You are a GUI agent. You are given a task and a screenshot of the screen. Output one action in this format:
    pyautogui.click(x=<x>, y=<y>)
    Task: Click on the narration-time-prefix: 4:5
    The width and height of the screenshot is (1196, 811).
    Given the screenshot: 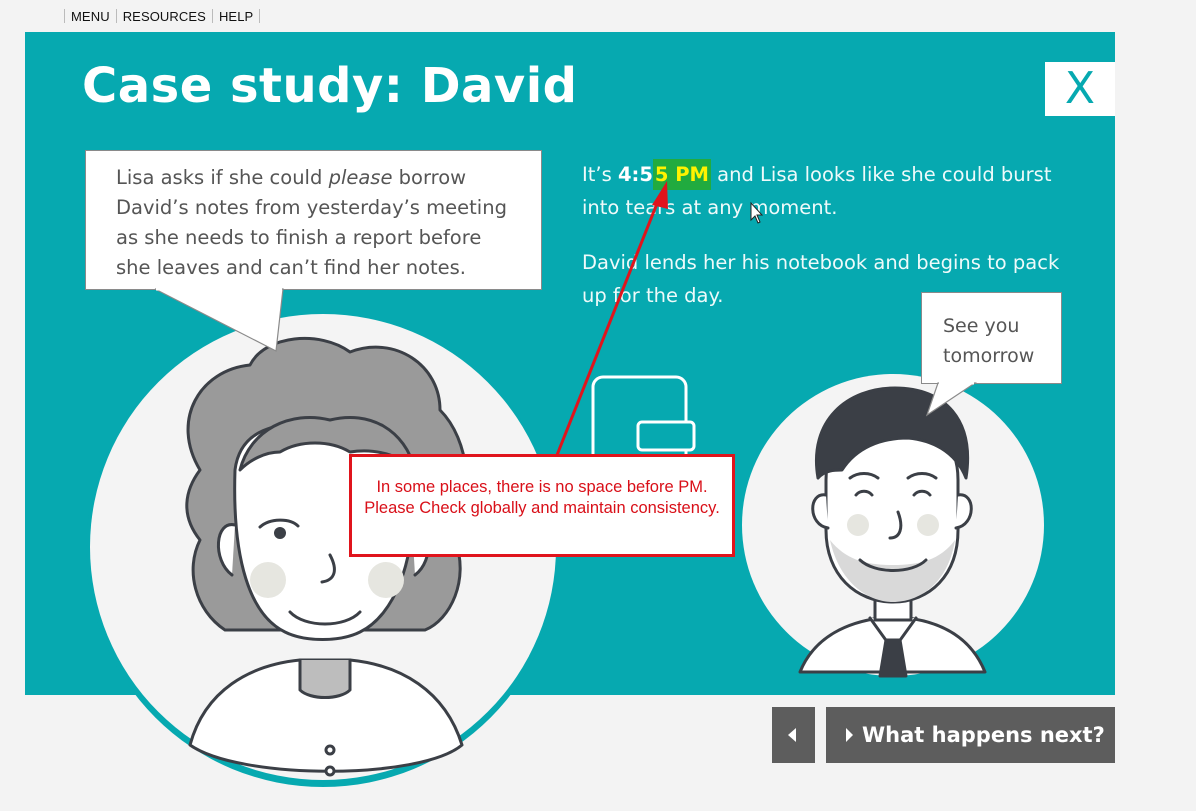 What is the action you would take?
    pyautogui.click(x=635, y=174)
    